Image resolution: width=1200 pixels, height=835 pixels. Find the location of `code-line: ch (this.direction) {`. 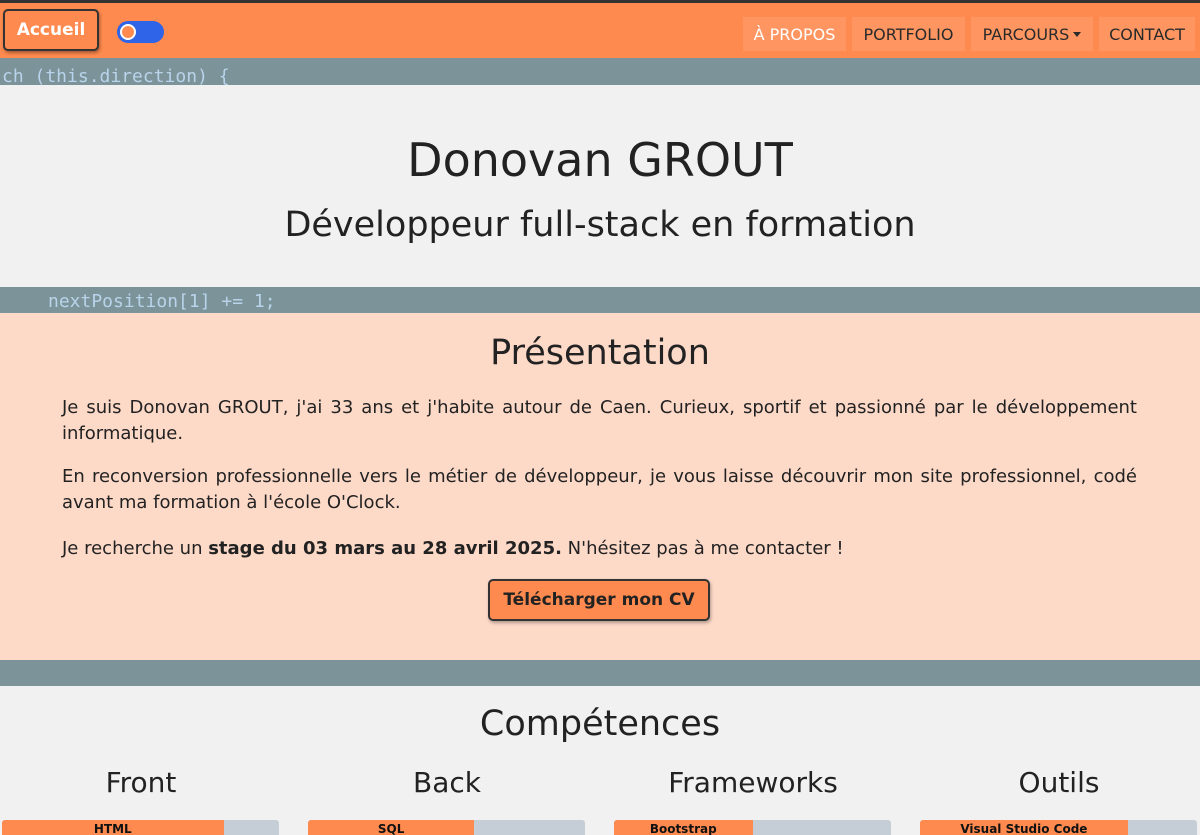

code-line: ch (this.direction) { is located at coordinates (116, 75).